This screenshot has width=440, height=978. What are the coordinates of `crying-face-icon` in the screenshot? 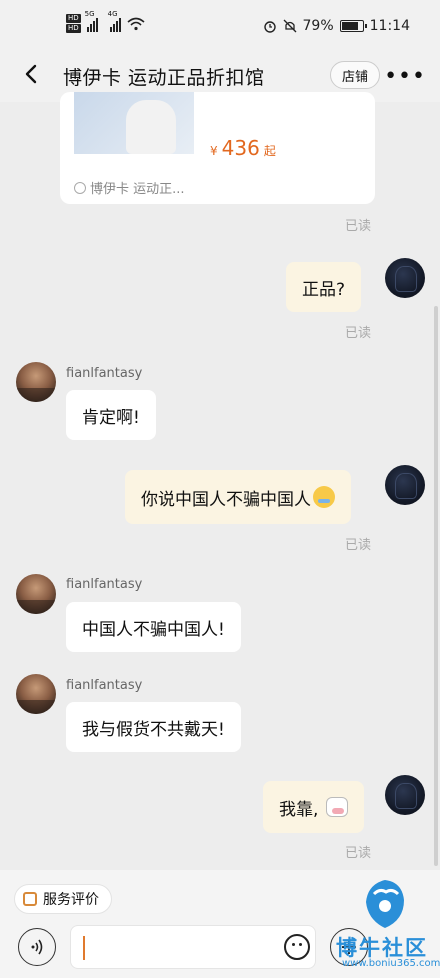 It's located at (324, 497).